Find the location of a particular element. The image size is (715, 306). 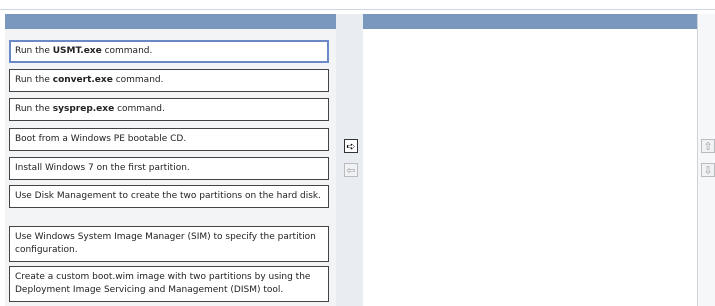

list-item: Run the sysprep.exe command. is located at coordinates (169, 109).